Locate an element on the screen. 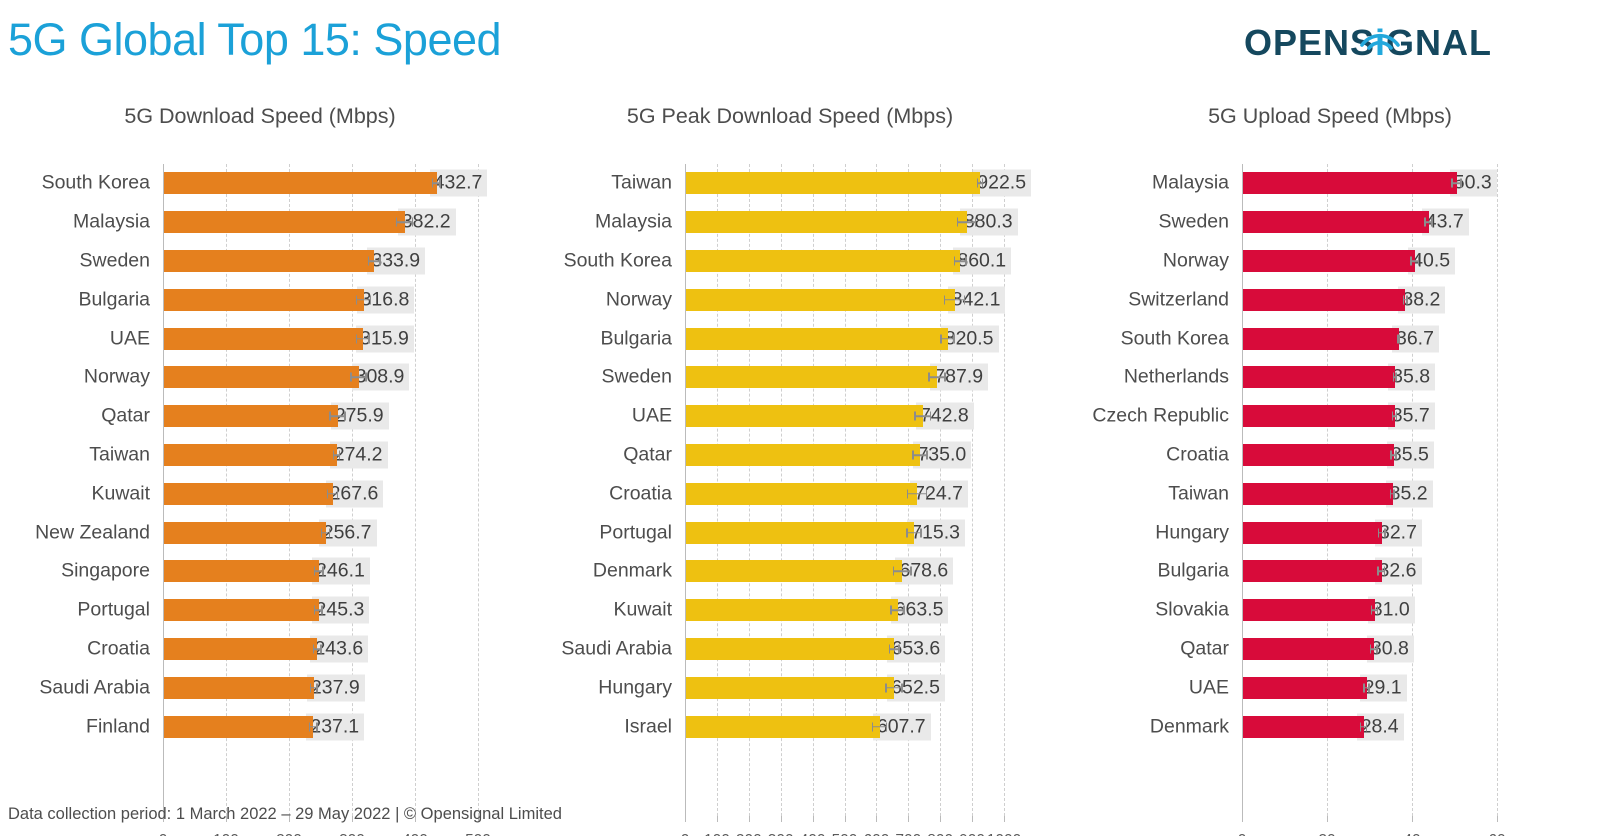 This screenshot has width=1600, height=836. opensignal-logo: OPENSi GNAL is located at coordinates (1368, 43).